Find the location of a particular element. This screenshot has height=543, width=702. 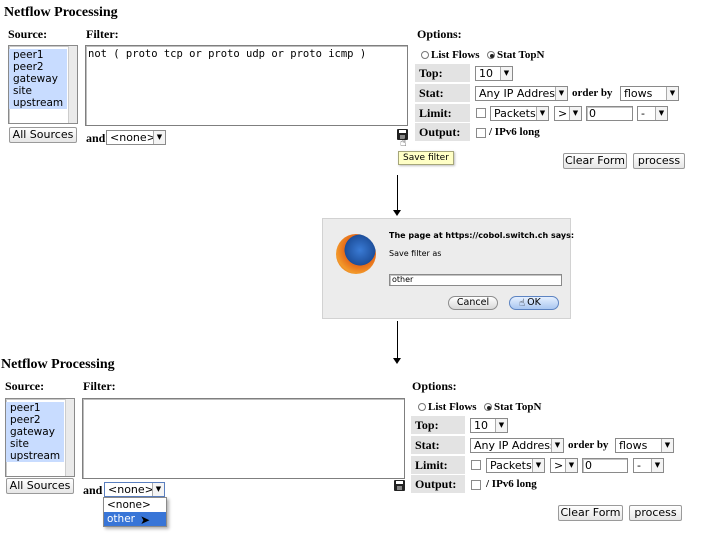

dropdown-option-other: other is located at coordinates (135, 519).